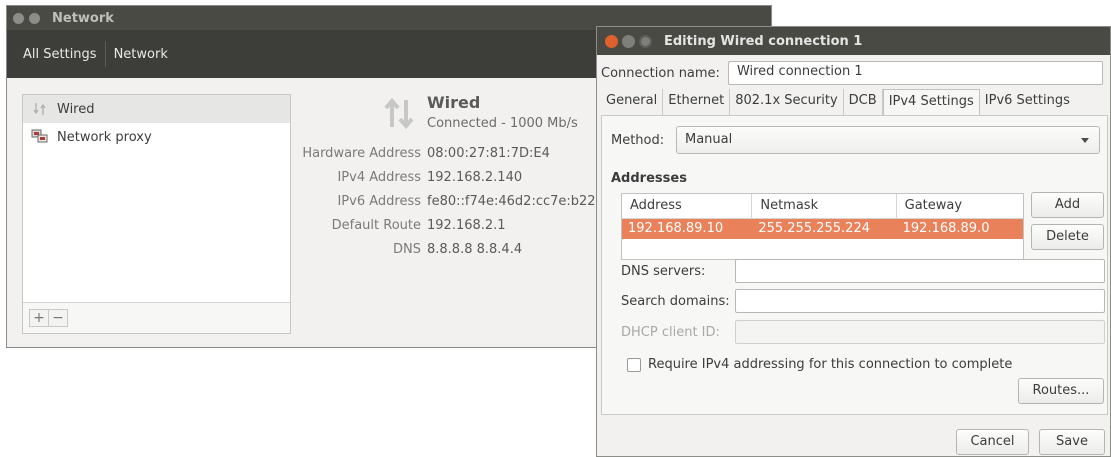  I want to click on field-label: Default Route, so click(376, 225).